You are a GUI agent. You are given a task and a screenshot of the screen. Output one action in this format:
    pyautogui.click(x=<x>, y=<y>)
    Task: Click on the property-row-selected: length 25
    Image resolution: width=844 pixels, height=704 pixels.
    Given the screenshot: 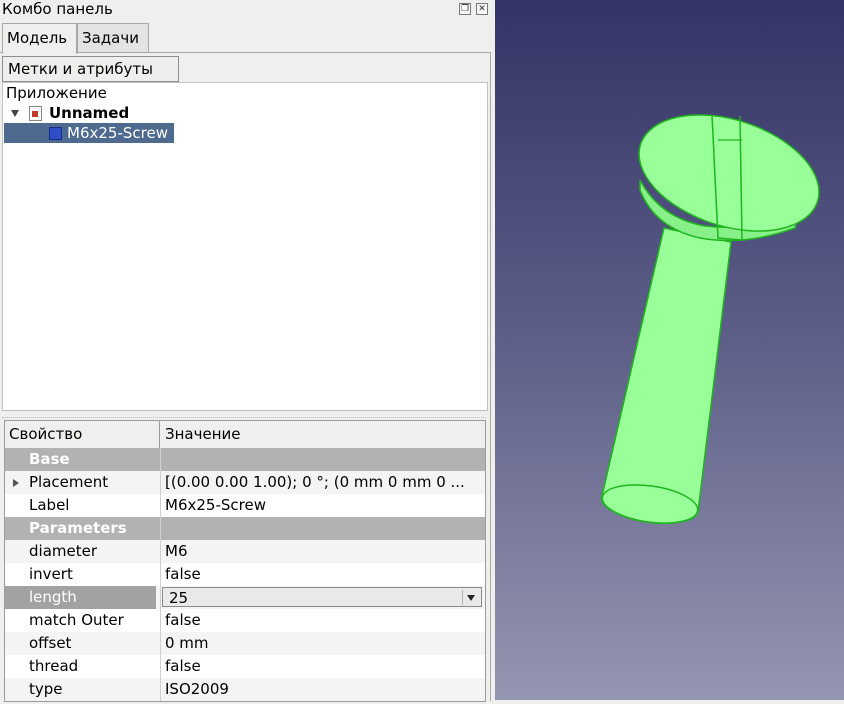 What is the action you would take?
    pyautogui.click(x=245, y=597)
    